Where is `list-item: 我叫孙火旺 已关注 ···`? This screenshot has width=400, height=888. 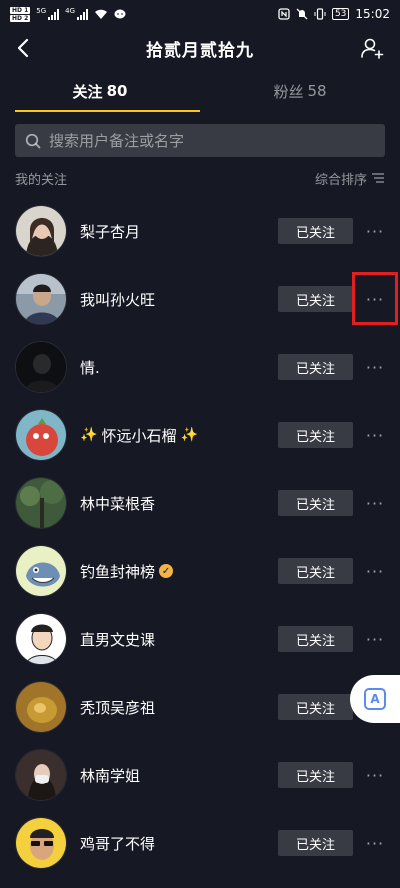 list-item: 我叫孙火旺 已关注 ··· is located at coordinates (200, 299).